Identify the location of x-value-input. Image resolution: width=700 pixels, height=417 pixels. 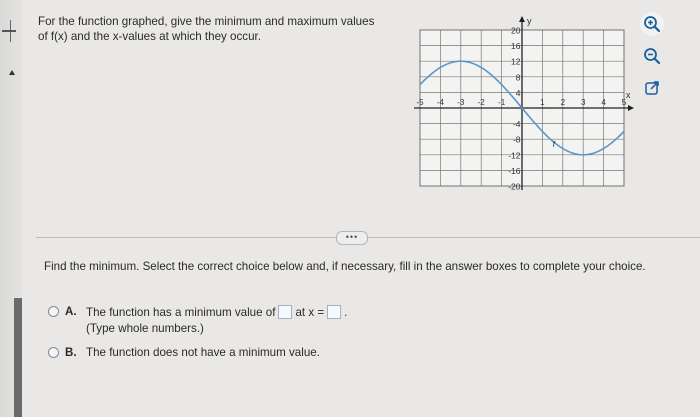
(334, 312).